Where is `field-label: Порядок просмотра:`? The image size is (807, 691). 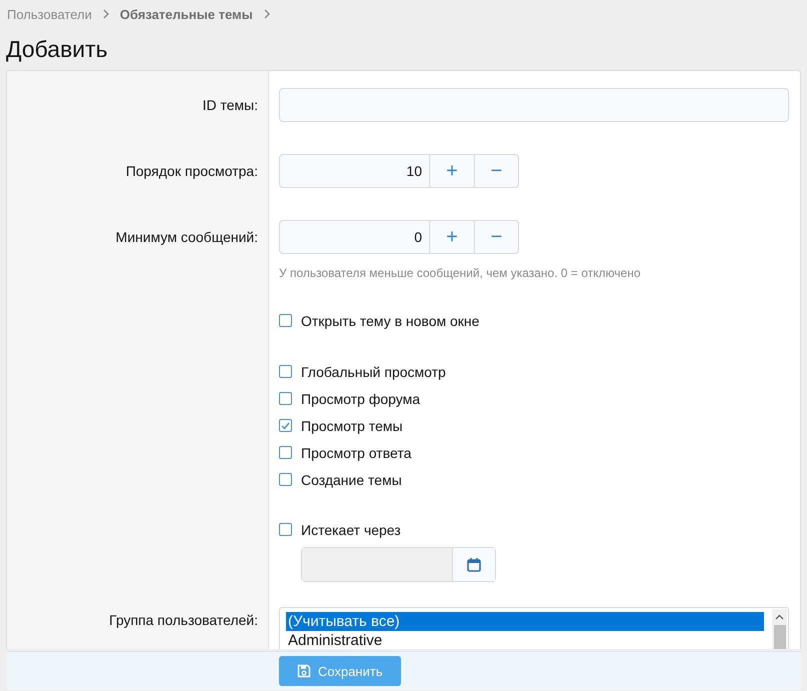 field-label: Порядок просмотра: is located at coordinates (191, 171).